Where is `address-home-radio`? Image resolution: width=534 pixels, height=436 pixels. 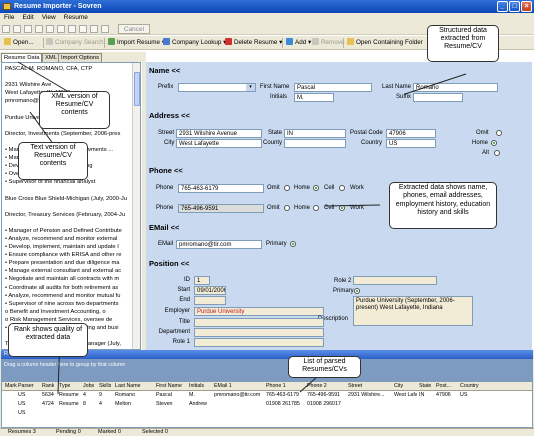 address-home-radio is located at coordinates (494, 143).